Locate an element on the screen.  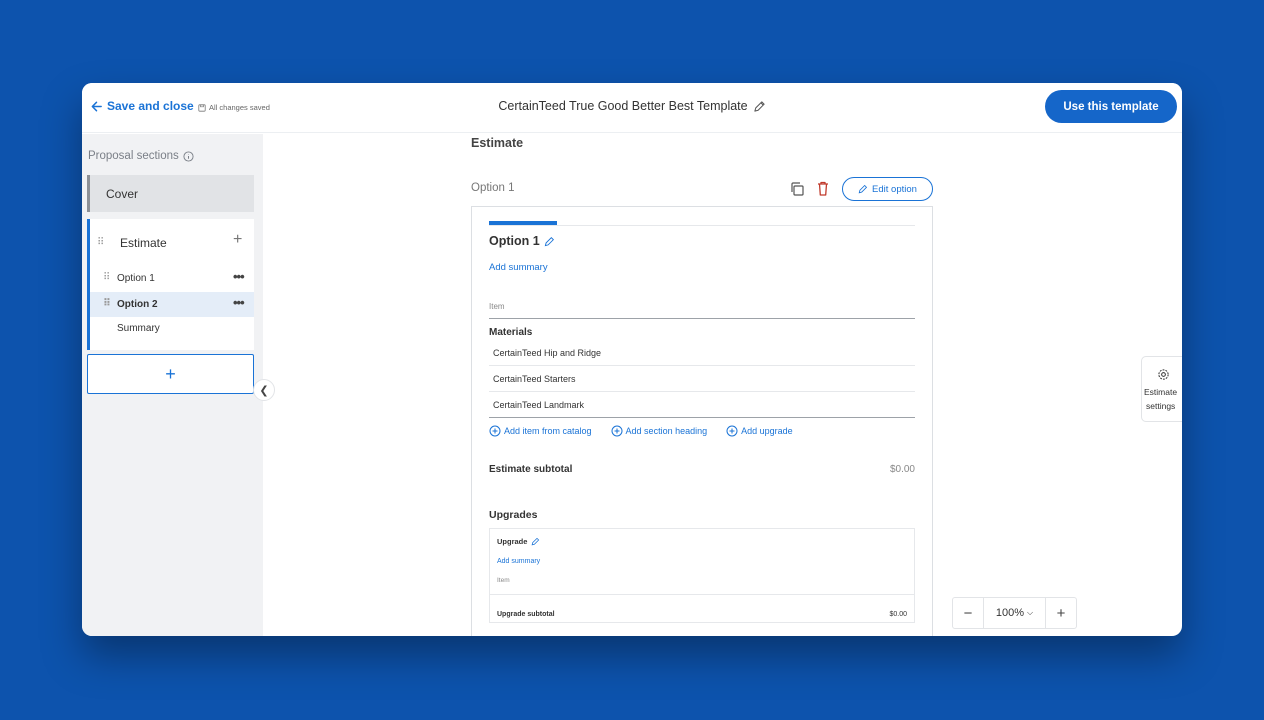
plus-icon: + is located at coordinates (170, 373).